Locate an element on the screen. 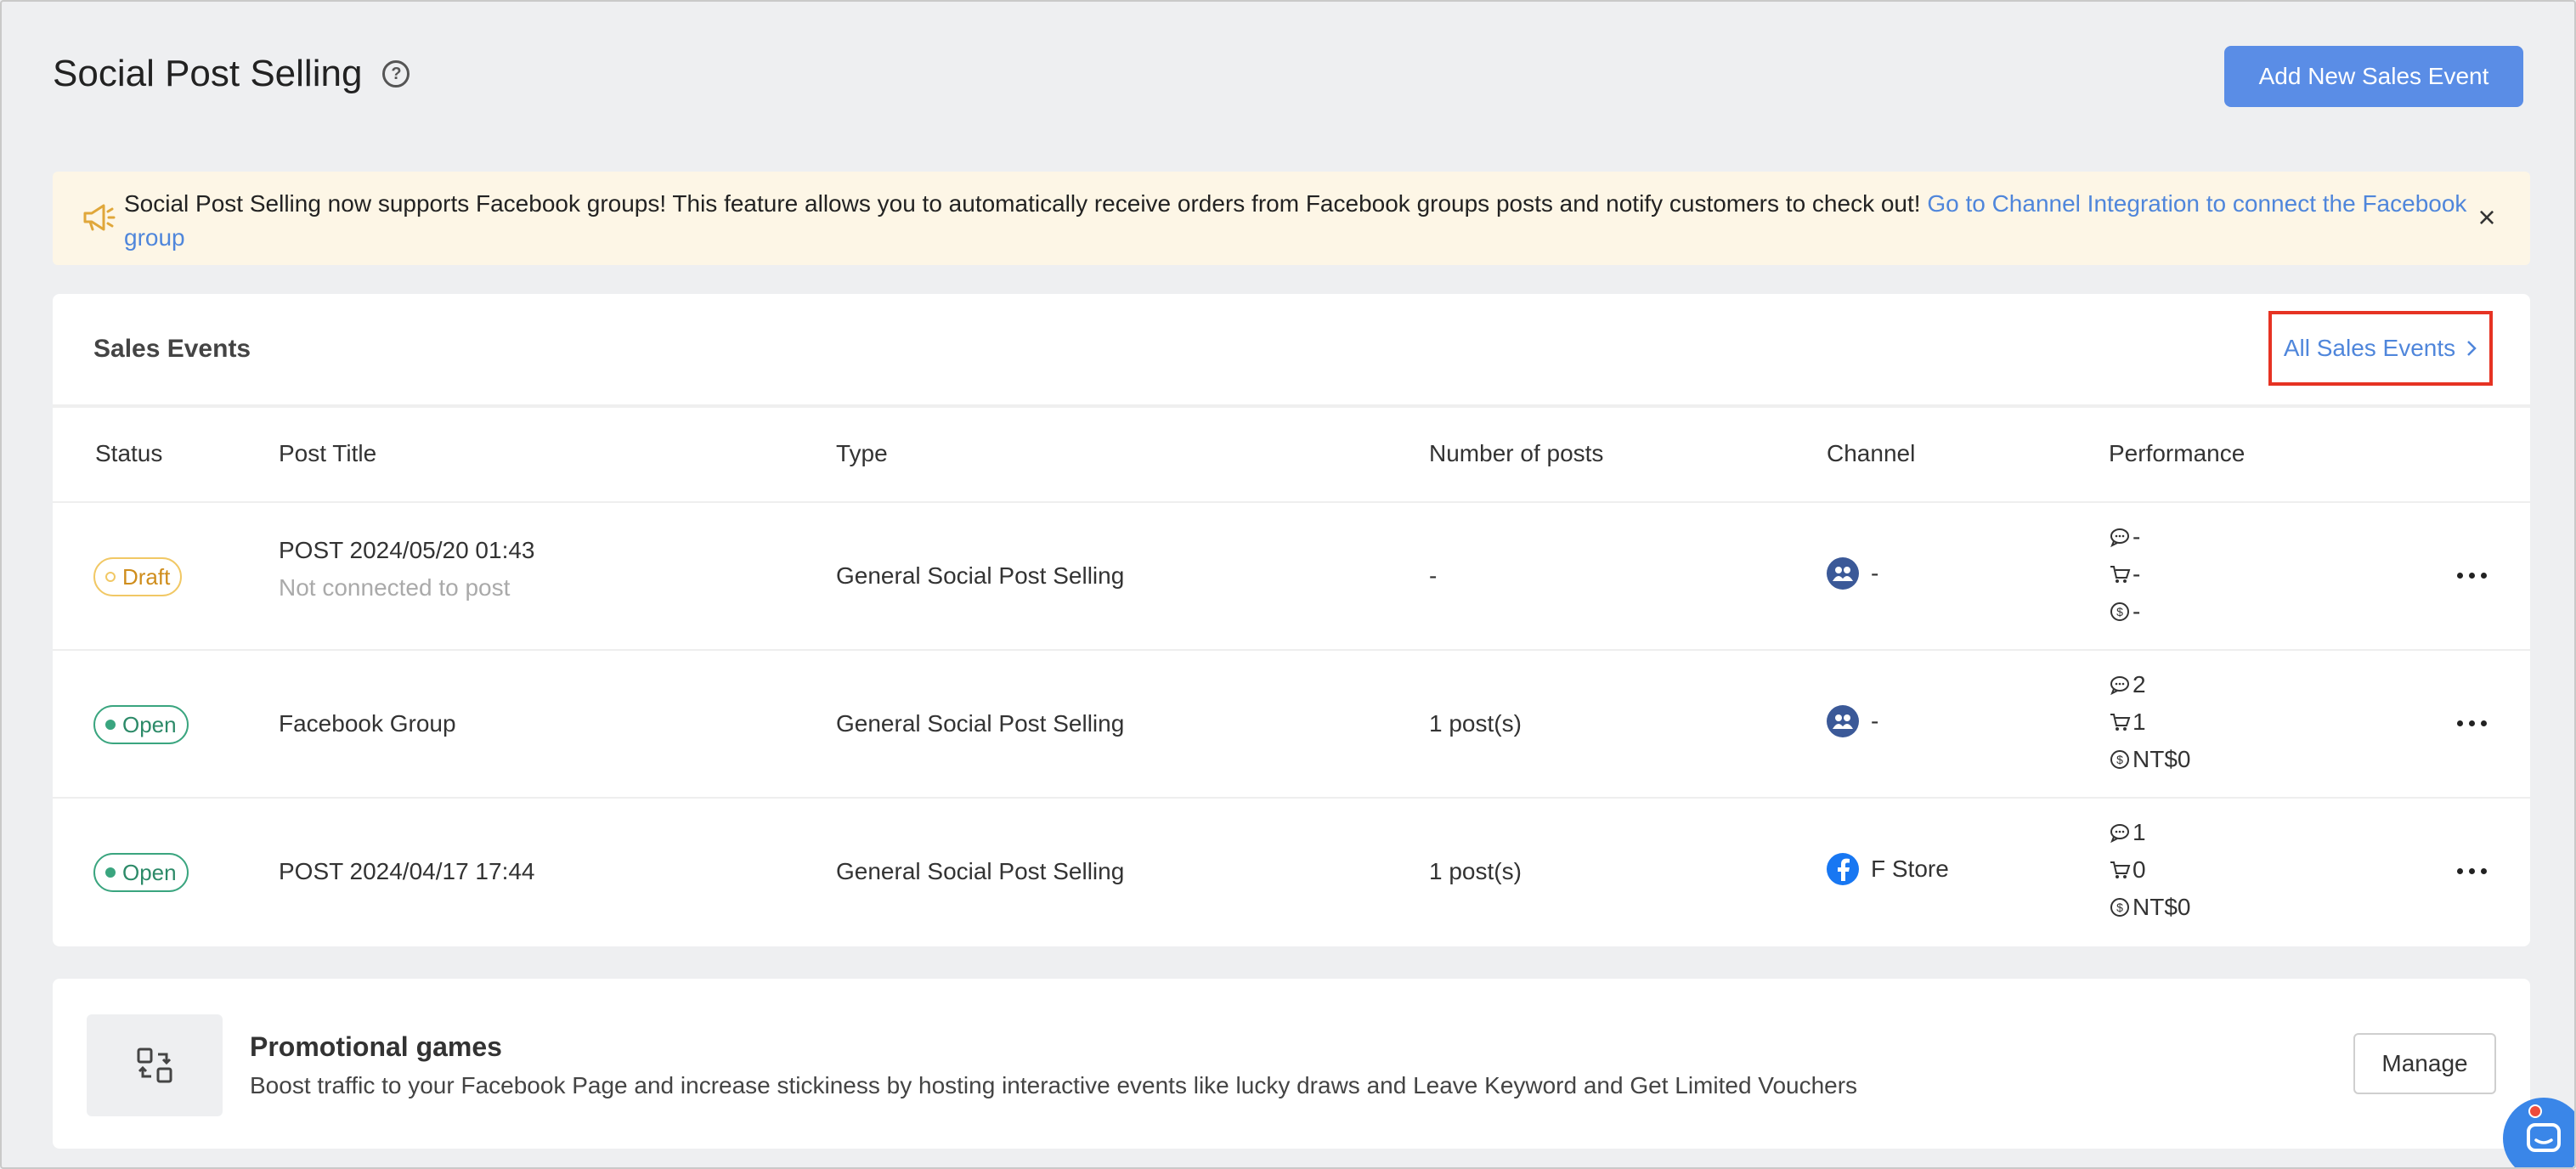 The image size is (2576, 1169). orders-metric: - is located at coordinates (2124, 574).